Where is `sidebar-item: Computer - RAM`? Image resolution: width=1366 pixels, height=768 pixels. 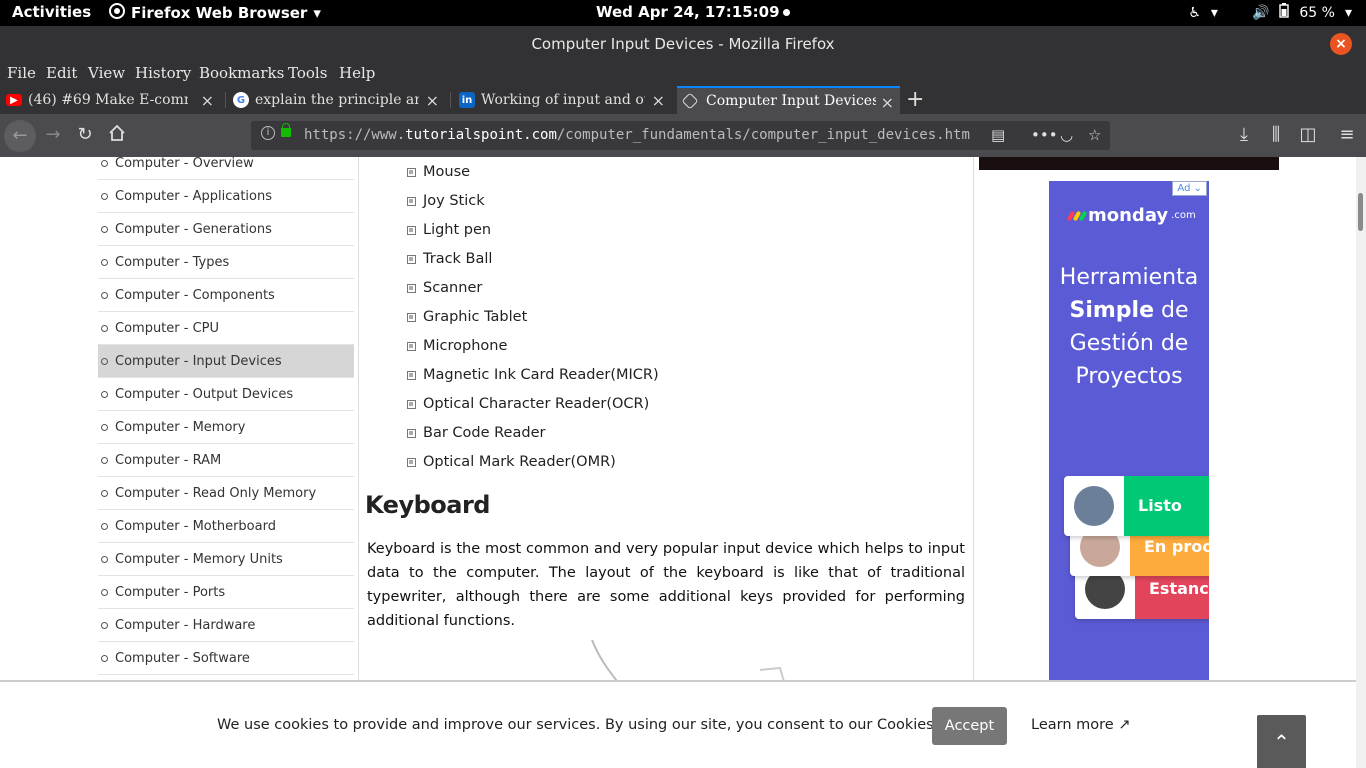
sidebar-item: Computer - RAM is located at coordinates (226, 460).